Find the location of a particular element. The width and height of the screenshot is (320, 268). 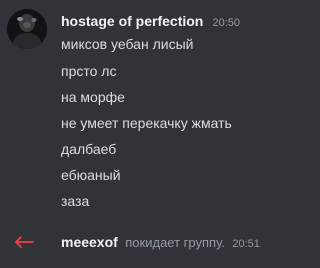

author-name: hostage of perfection is located at coordinates (132, 21).